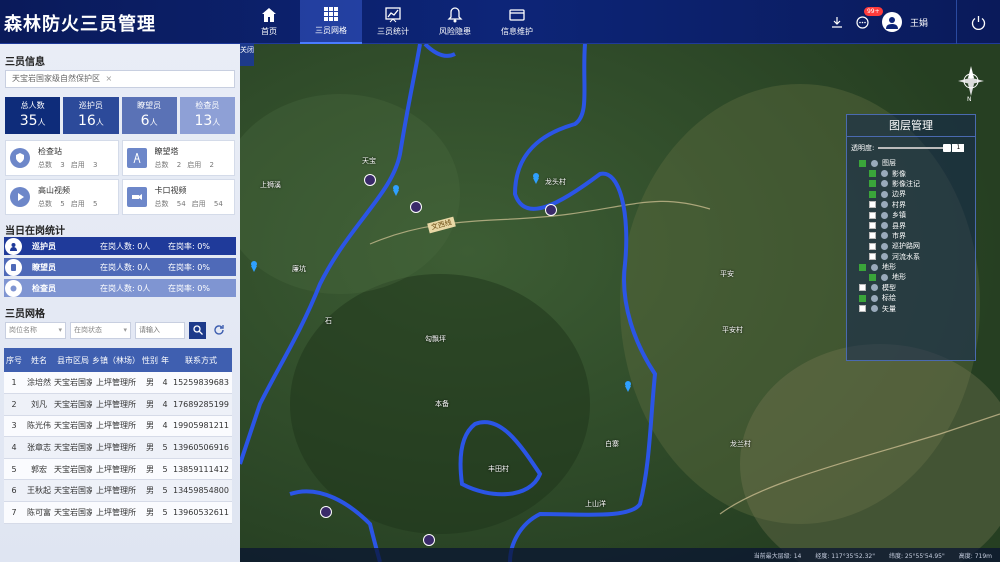  What do you see at coordinates (331, 22) in the screenshot?
I see `nav-grid: 三员网格` at bounding box center [331, 22].